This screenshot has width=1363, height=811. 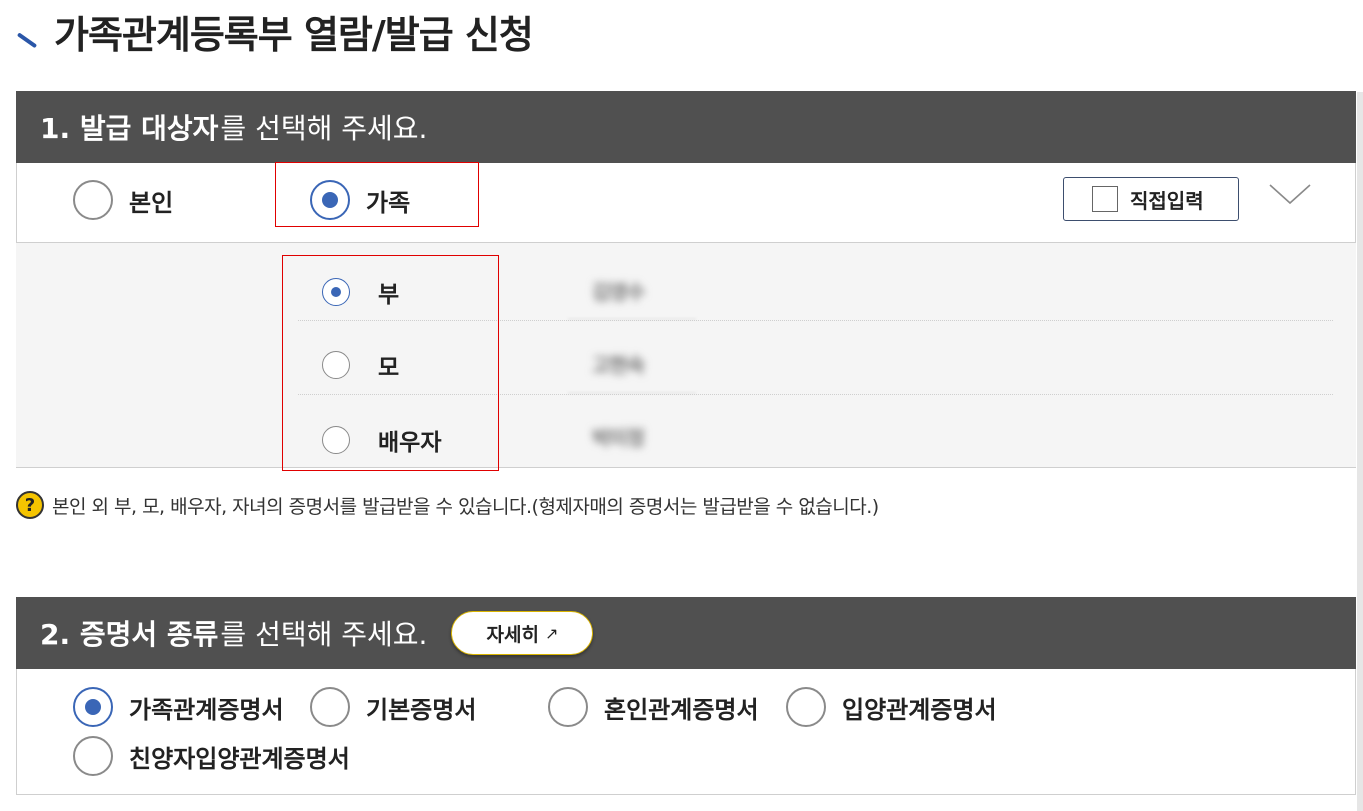 I want to click on radio-checked-icon, so click(x=93, y=707).